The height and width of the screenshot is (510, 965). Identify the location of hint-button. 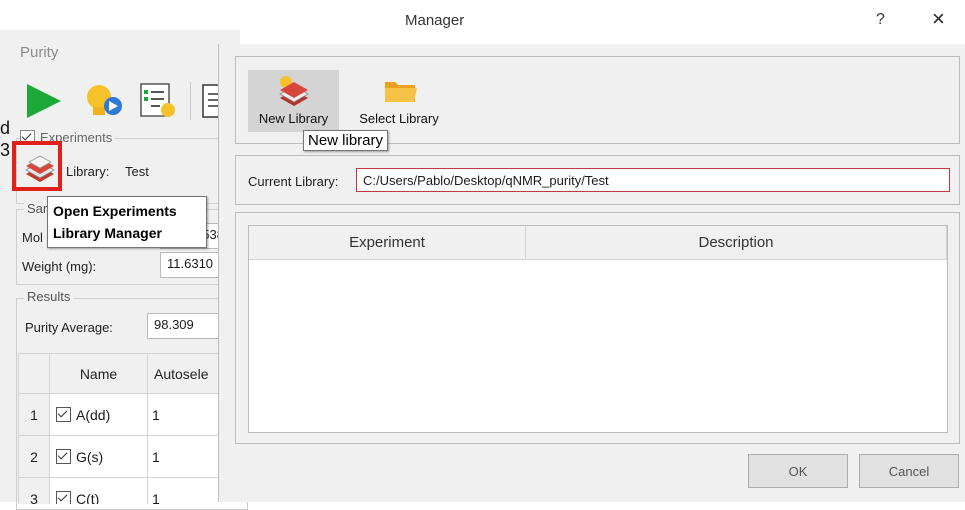
(104, 101).